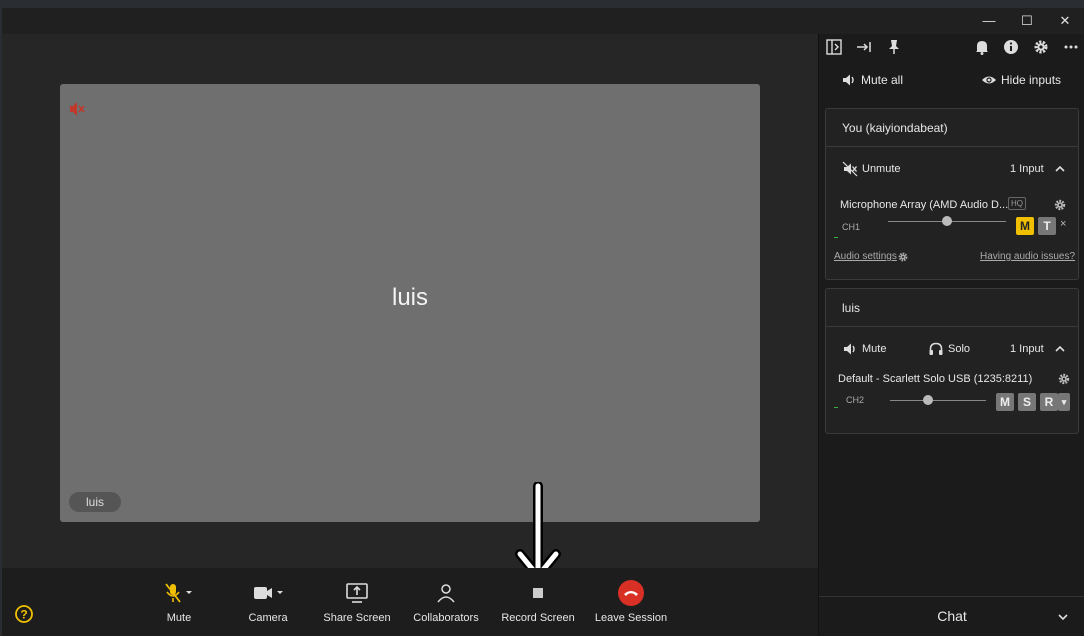 This screenshot has height=636, width=1084. I want to click on remove-input-button: ×, so click(1063, 224).